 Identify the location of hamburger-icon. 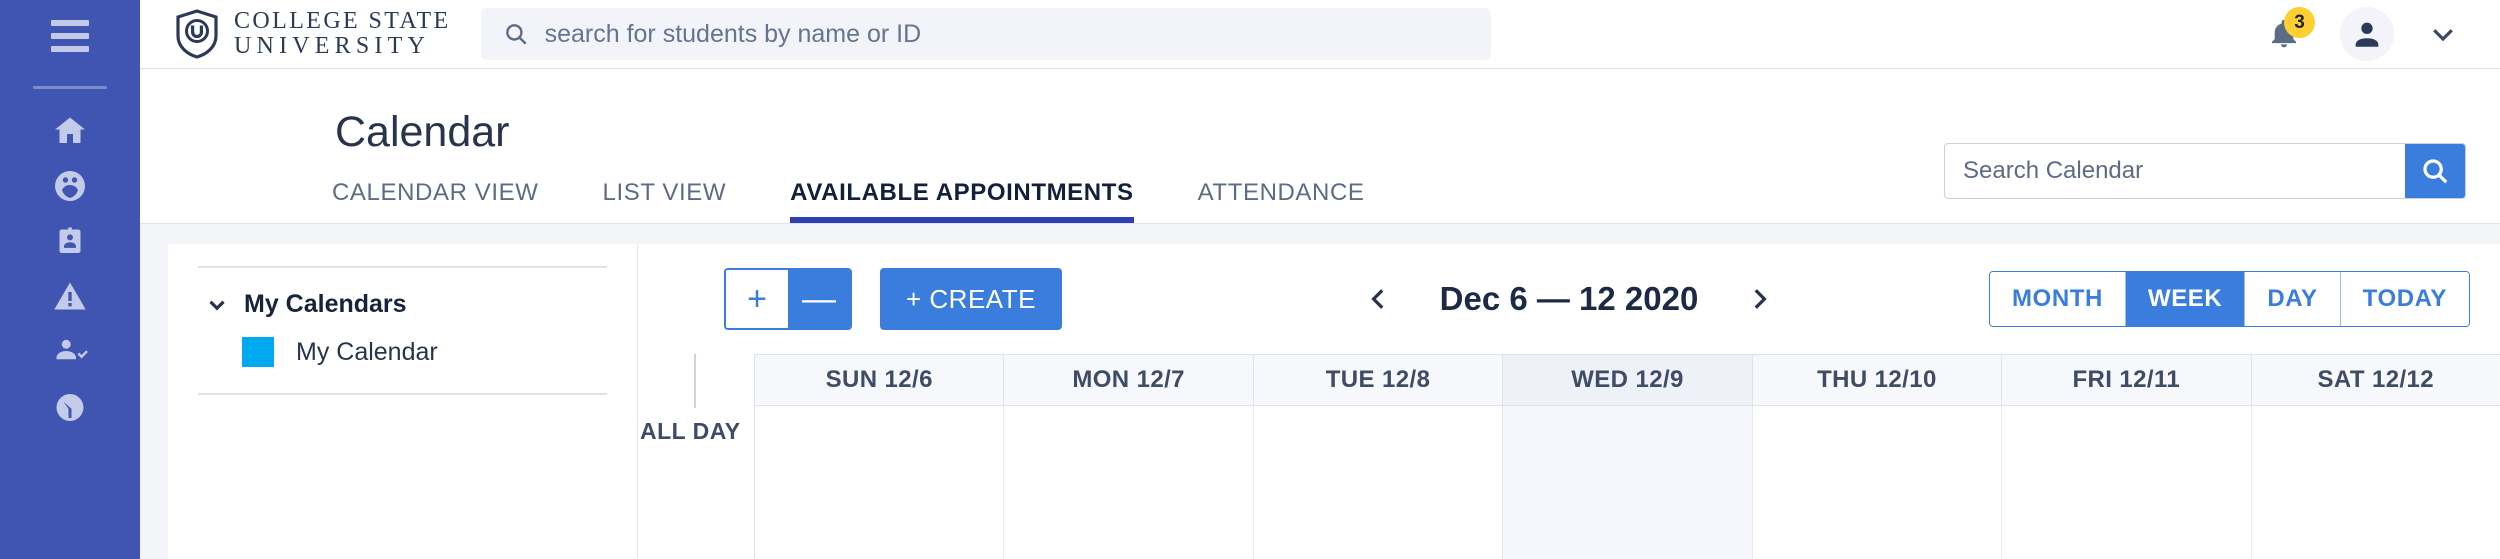
(70, 36).